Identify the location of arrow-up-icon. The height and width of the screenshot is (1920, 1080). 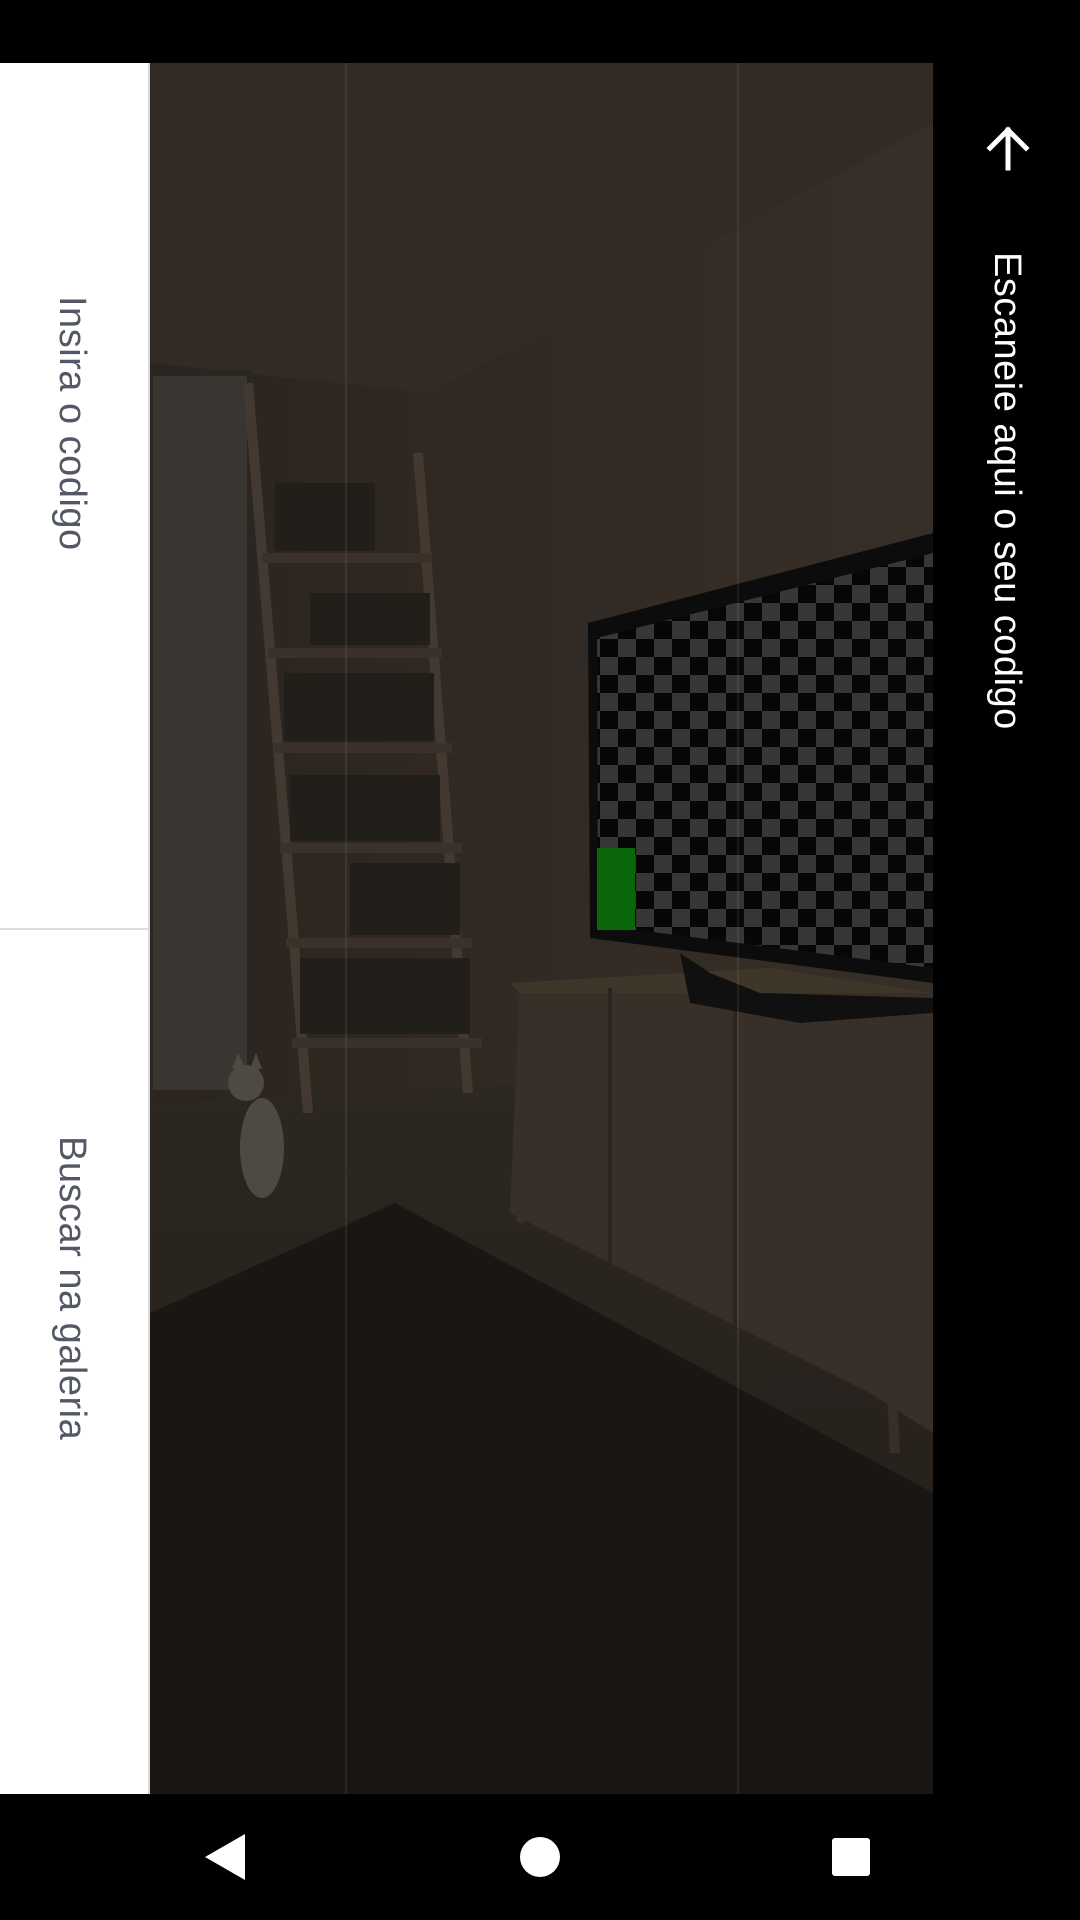
(1008, 148).